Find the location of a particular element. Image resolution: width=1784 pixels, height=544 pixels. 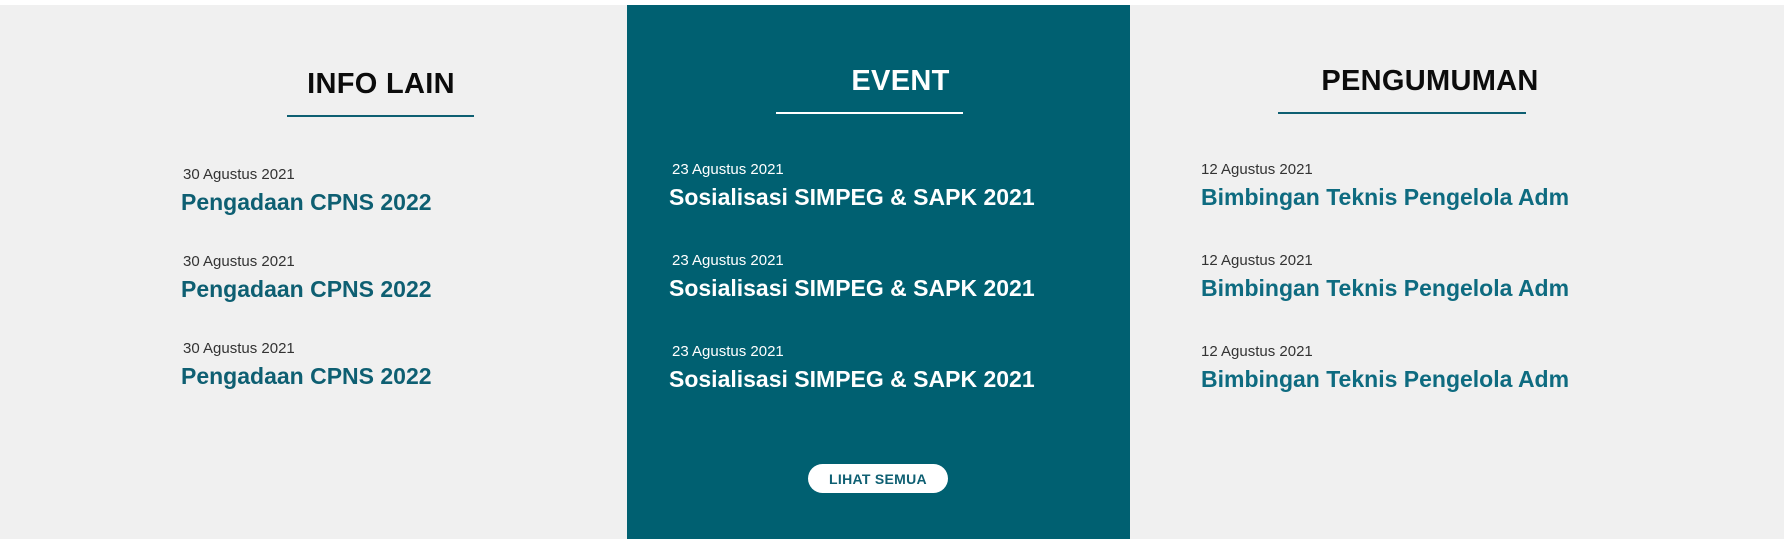

event-heading: EVENT is located at coordinates (900, 81).